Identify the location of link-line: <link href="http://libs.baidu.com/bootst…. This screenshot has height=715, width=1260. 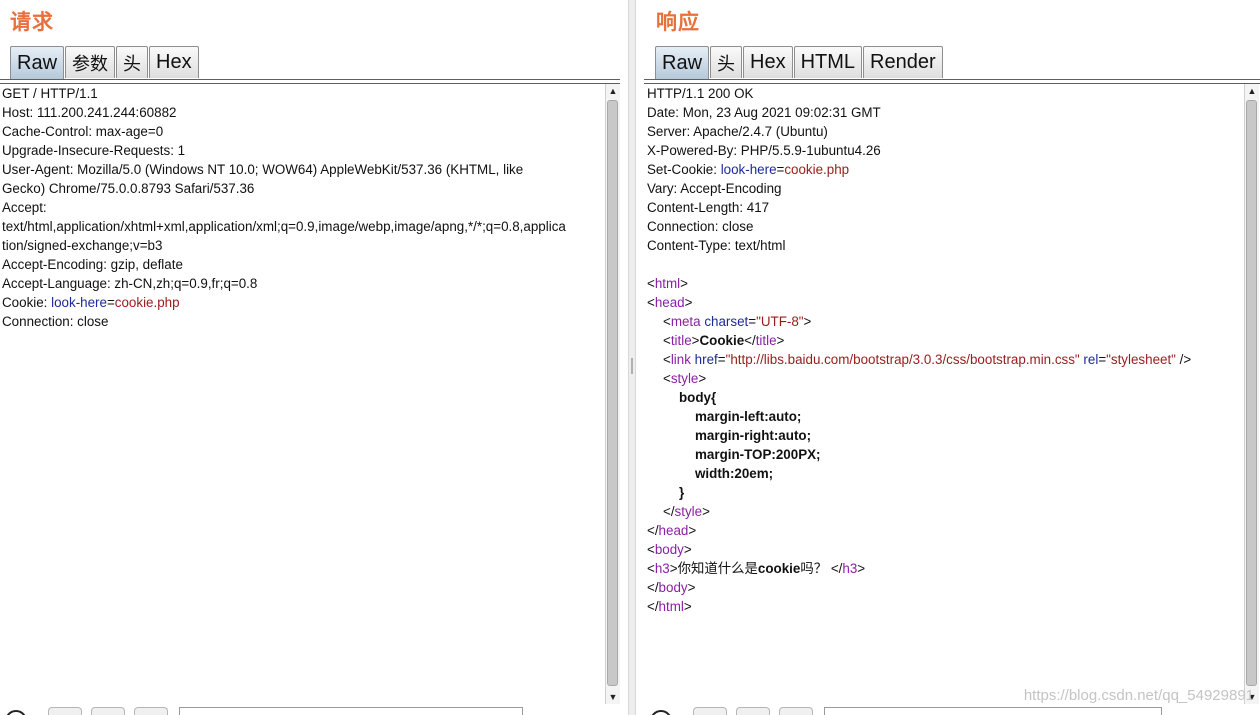
(927, 359).